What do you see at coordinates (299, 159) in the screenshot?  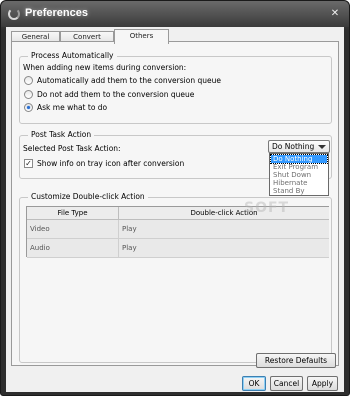 I see `option-do-nothing: Do Nothing` at bounding box center [299, 159].